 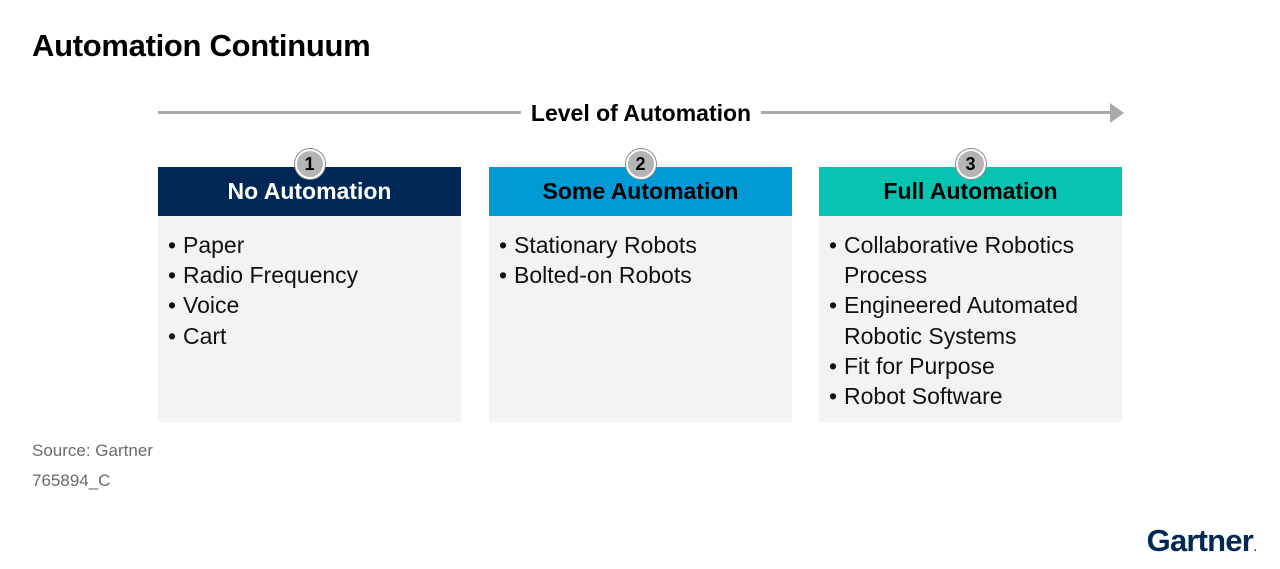 I want to click on column-list: Paper Radio Frequency Voice Cart, so click(x=311, y=290).